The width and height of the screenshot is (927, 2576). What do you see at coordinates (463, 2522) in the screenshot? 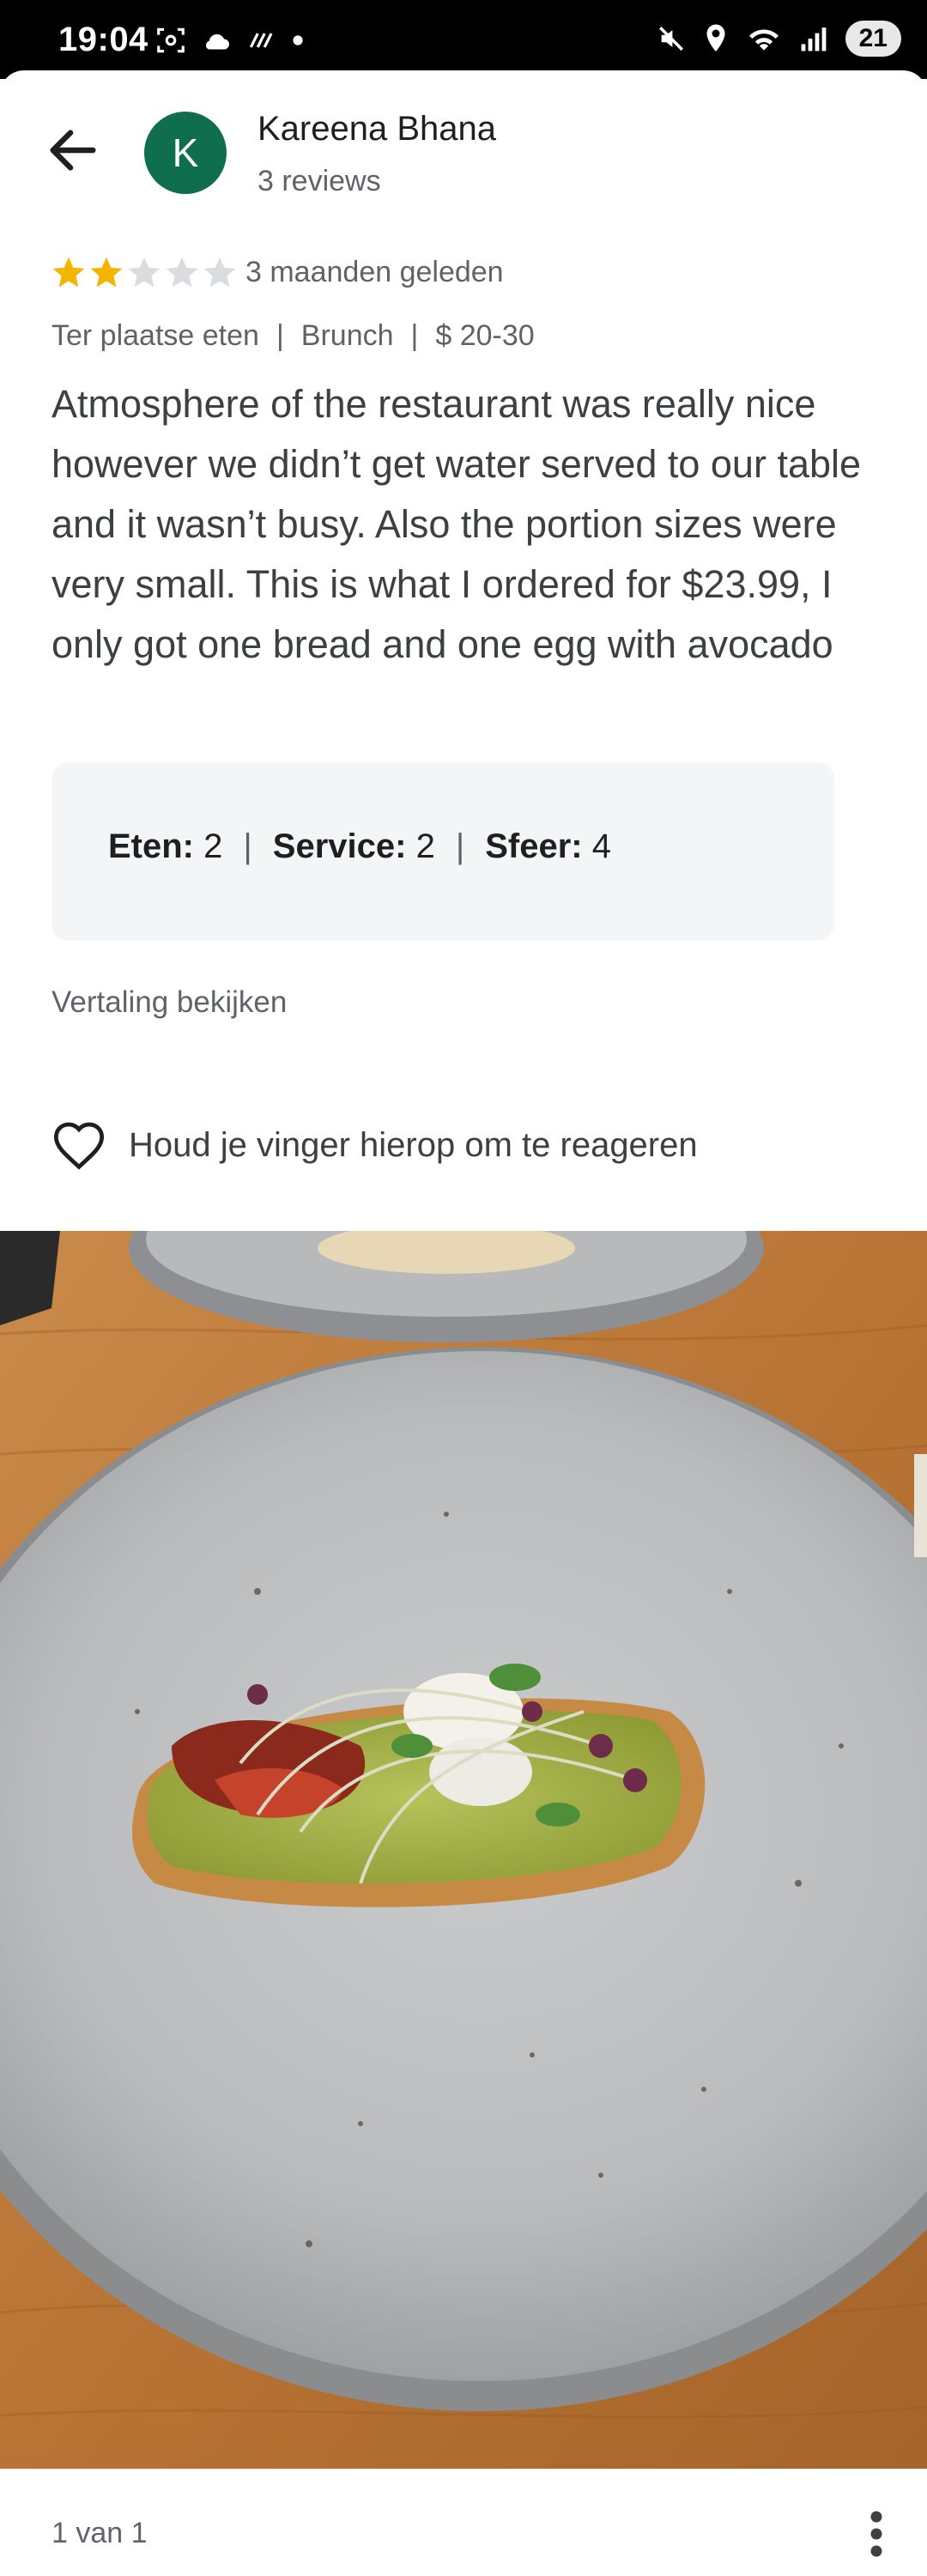
I see `photo-footer: 1 van 1` at bounding box center [463, 2522].